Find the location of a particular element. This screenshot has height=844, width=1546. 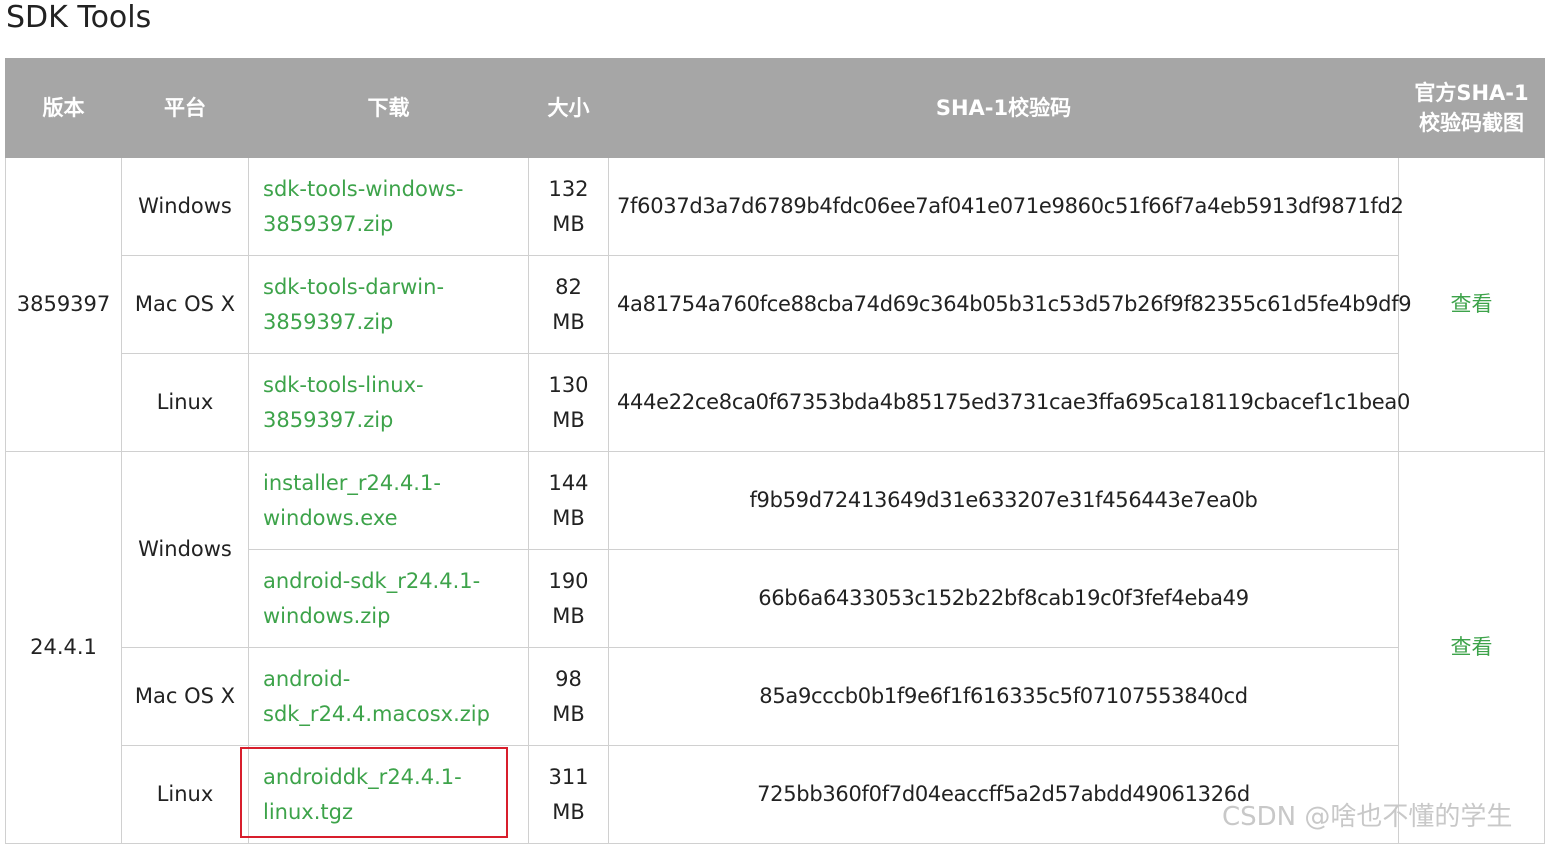

download-cell: android-sdk_r24.4.macosx.zip is located at coordinates (388, 696).